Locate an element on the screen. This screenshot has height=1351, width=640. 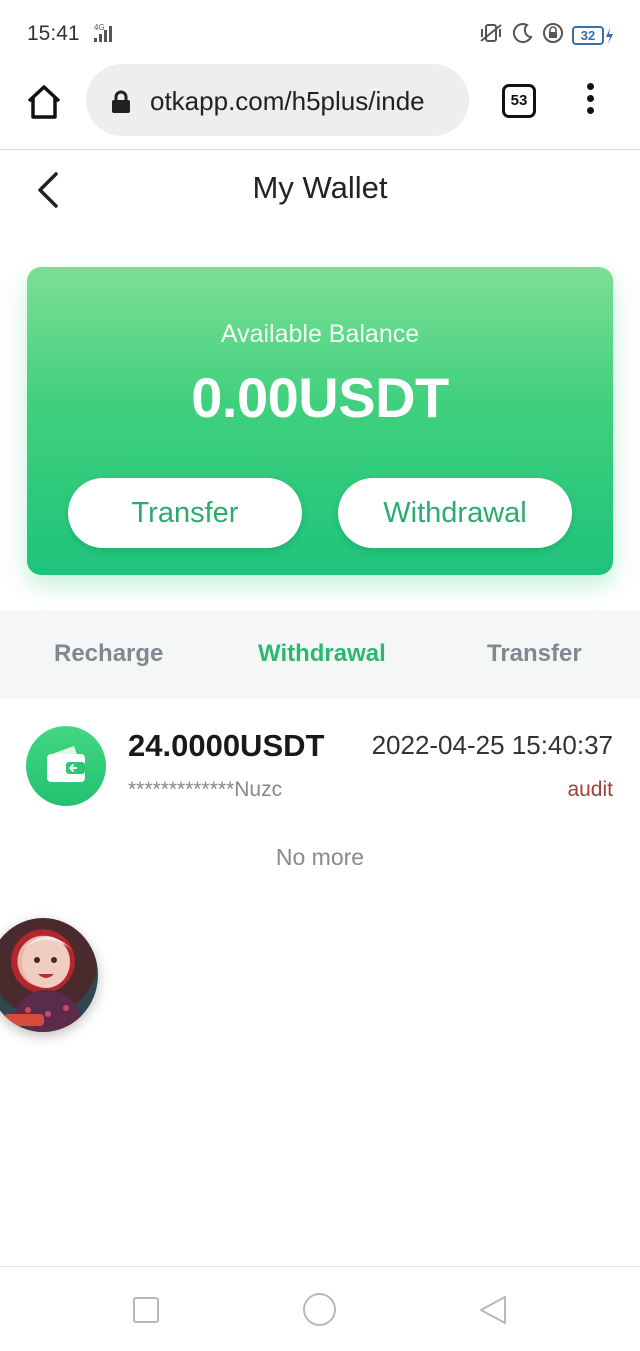
lock-icon is located at coordinates (121, 104).